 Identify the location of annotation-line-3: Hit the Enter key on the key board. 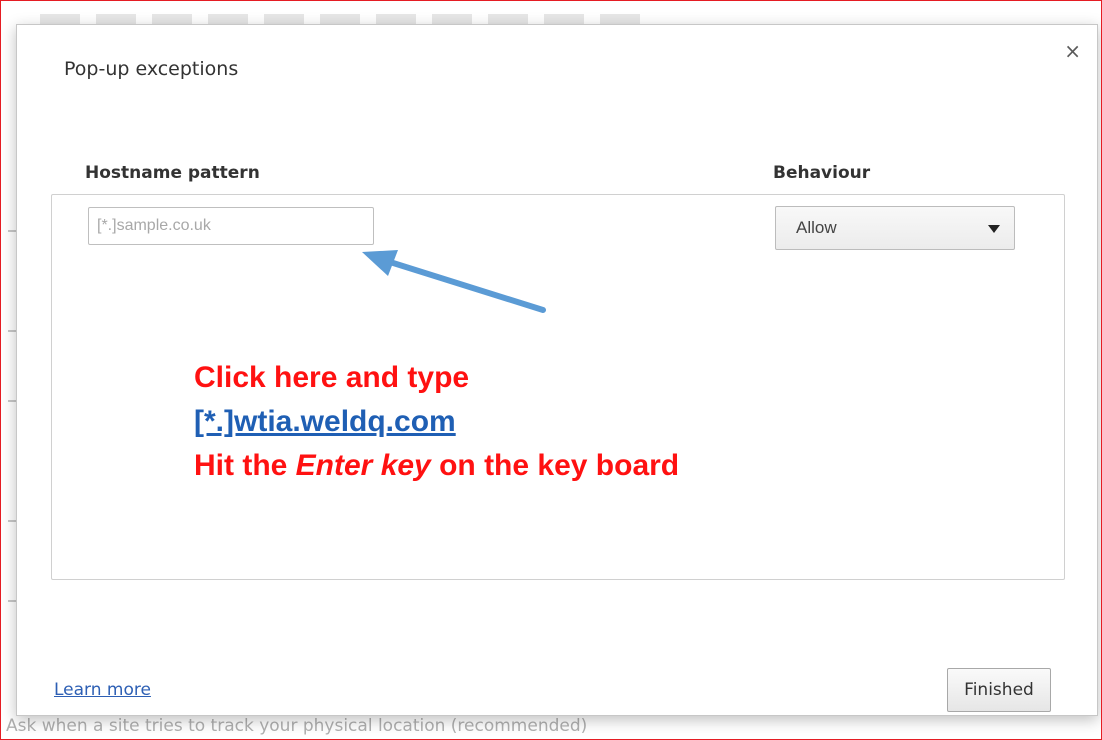
(436, 466).